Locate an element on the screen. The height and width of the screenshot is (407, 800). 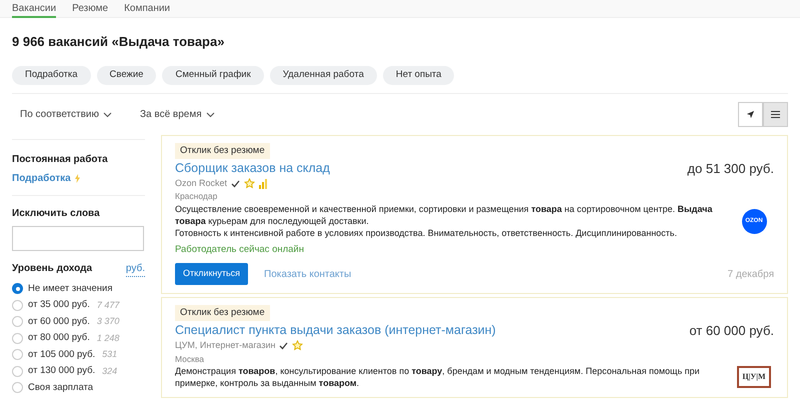
income-option: от 80 000 руб. 1 248 is located at coordinates (78, 338).